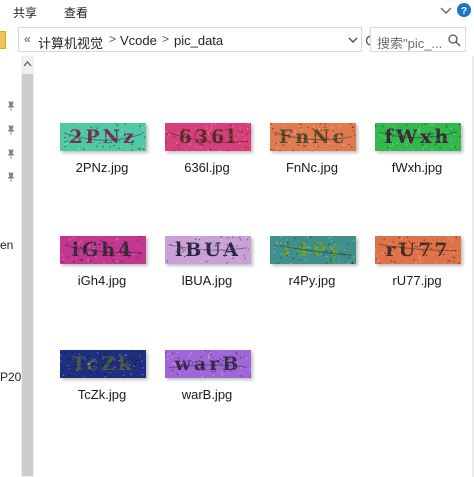 The image size is (474, 477). I want to click on breadcrumb-pic-data: pic_data, so click(198, 40).